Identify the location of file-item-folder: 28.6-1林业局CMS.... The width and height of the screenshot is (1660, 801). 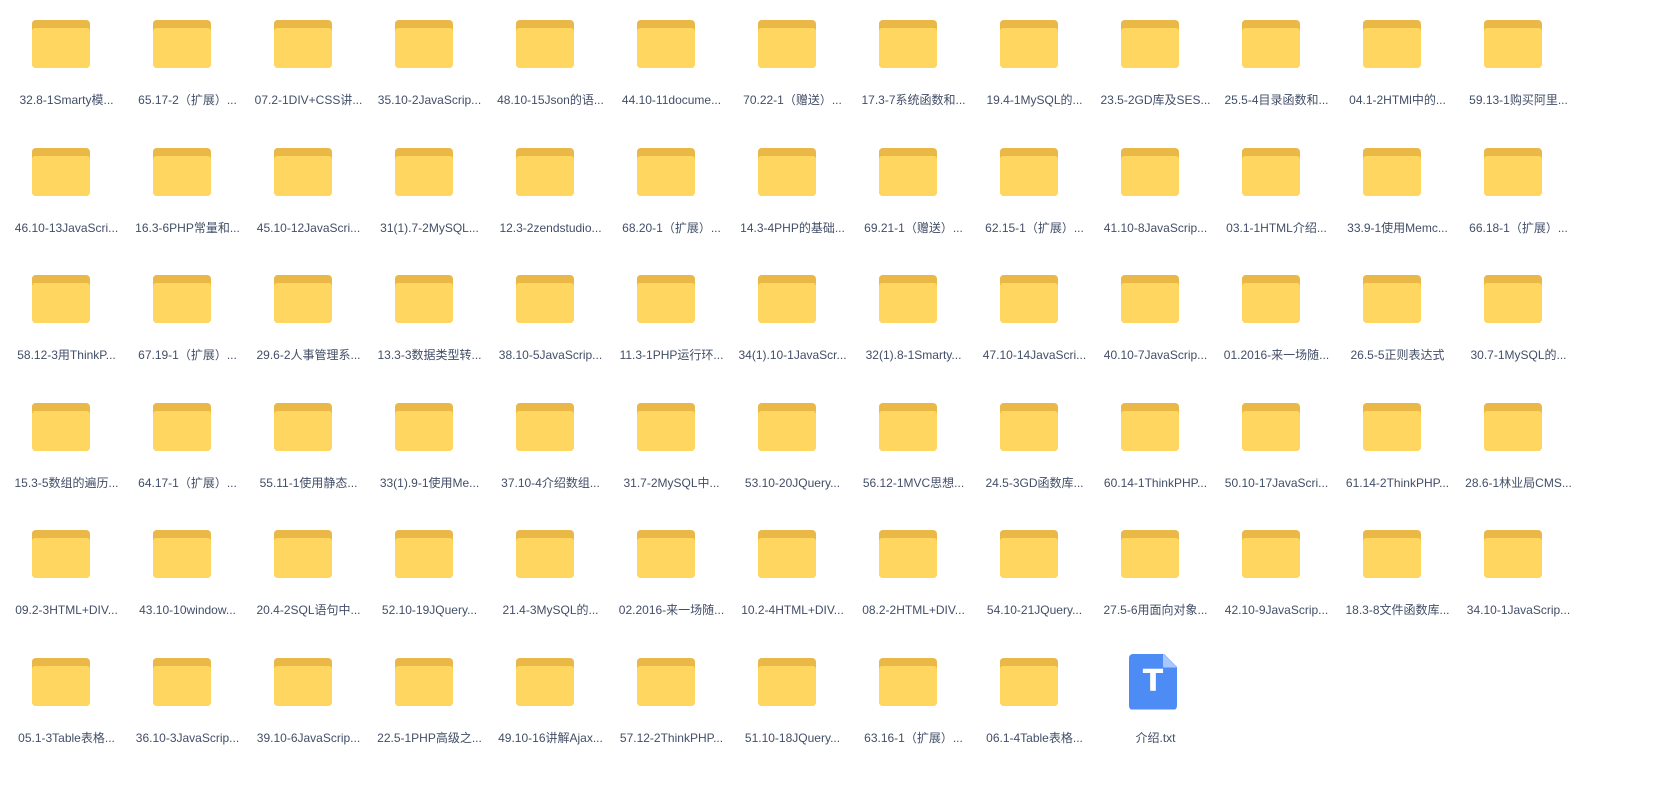
(1518, 443).